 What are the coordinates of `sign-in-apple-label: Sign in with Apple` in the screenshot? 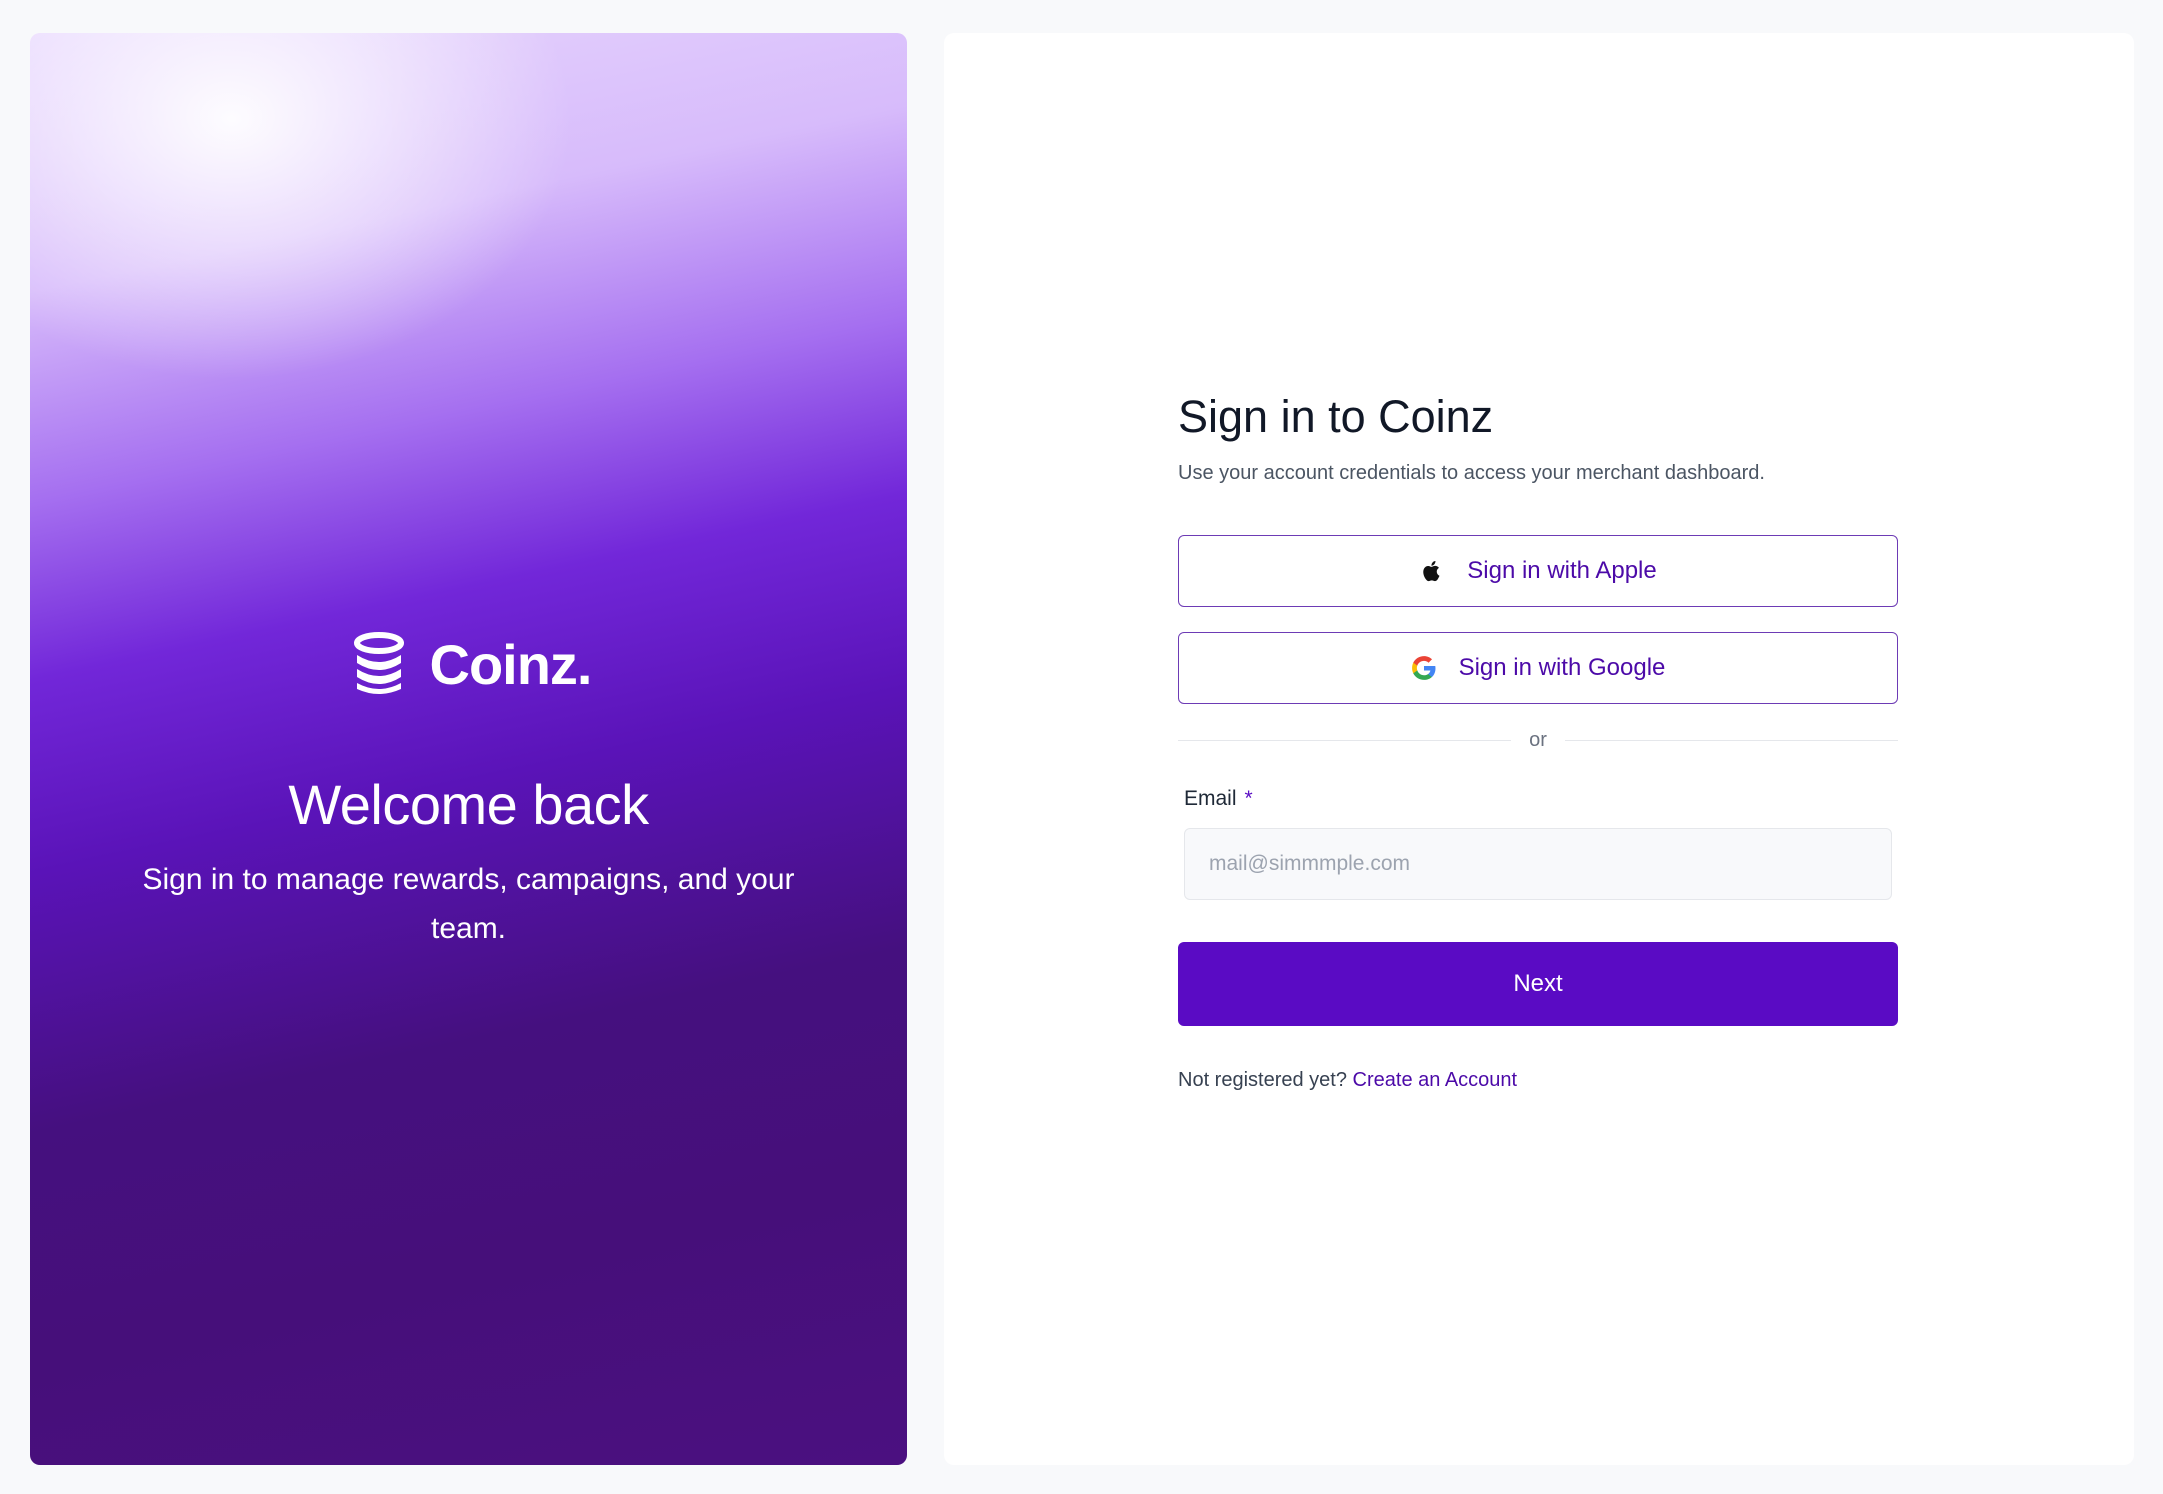 It's located at (1562, 570).